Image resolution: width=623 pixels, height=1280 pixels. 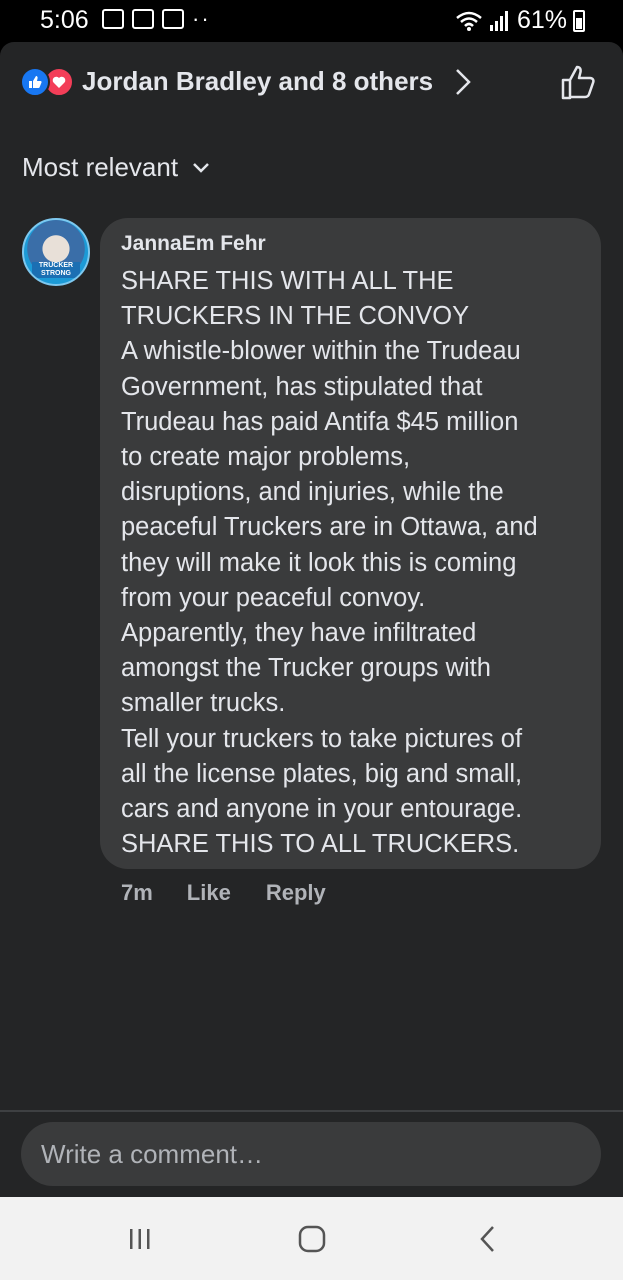 What do you see at coordinates (258, 81) in the screenshot?
I see `reactors-text: Jordan Bradley and 8 others` at bounding box center [258, 81].